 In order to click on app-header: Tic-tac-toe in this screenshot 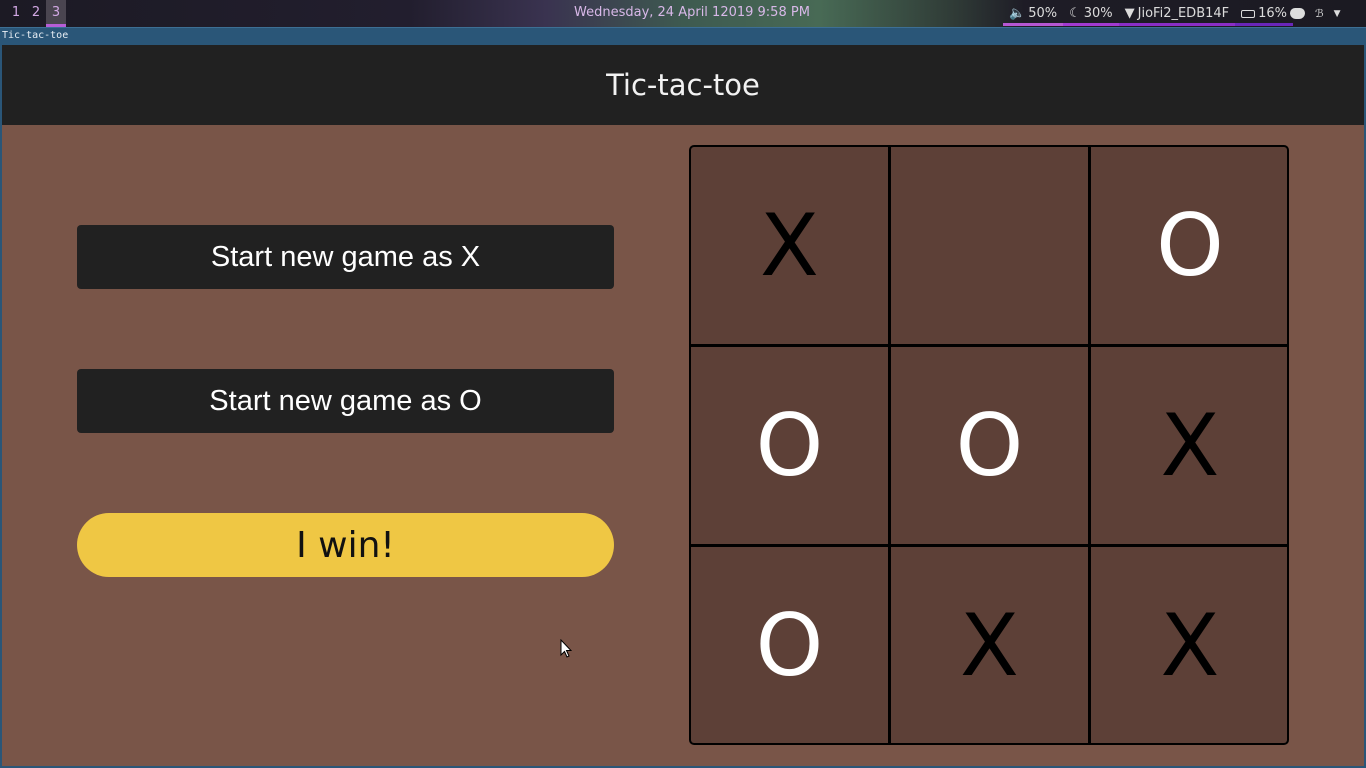, I will do `click(683, 85)`.